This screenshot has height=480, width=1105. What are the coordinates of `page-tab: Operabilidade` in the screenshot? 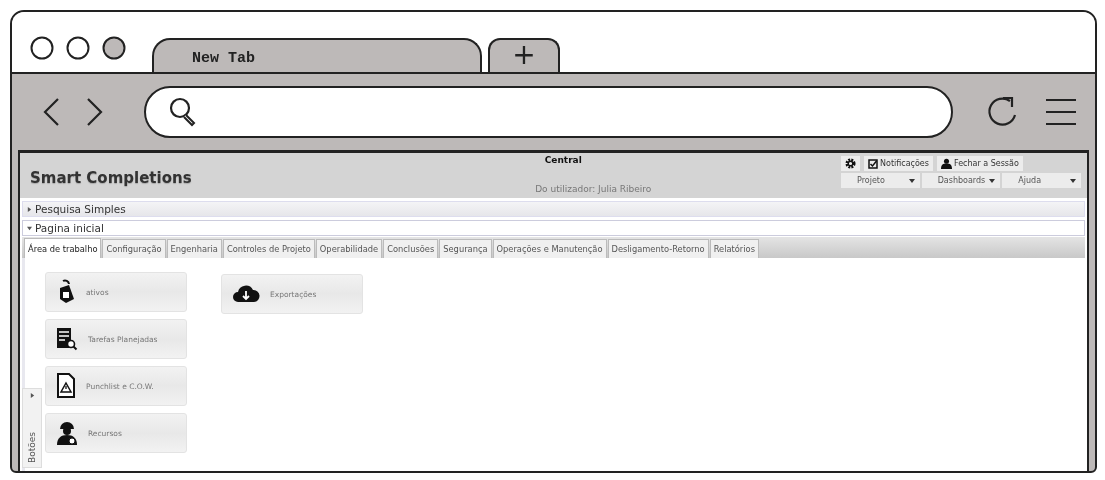 It's located at (349, 248).